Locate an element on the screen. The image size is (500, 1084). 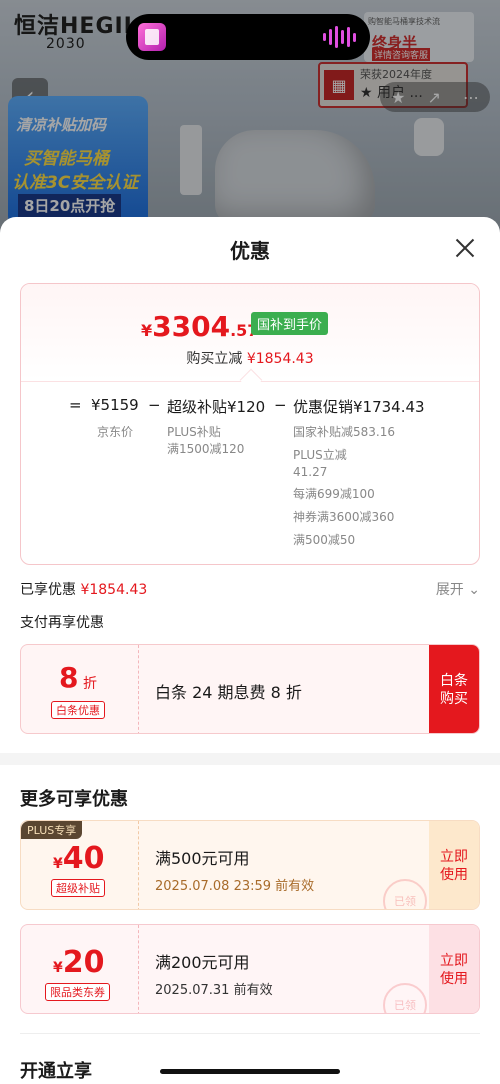
promo-detail: 满500减50 is located at coordinates (324, 540).